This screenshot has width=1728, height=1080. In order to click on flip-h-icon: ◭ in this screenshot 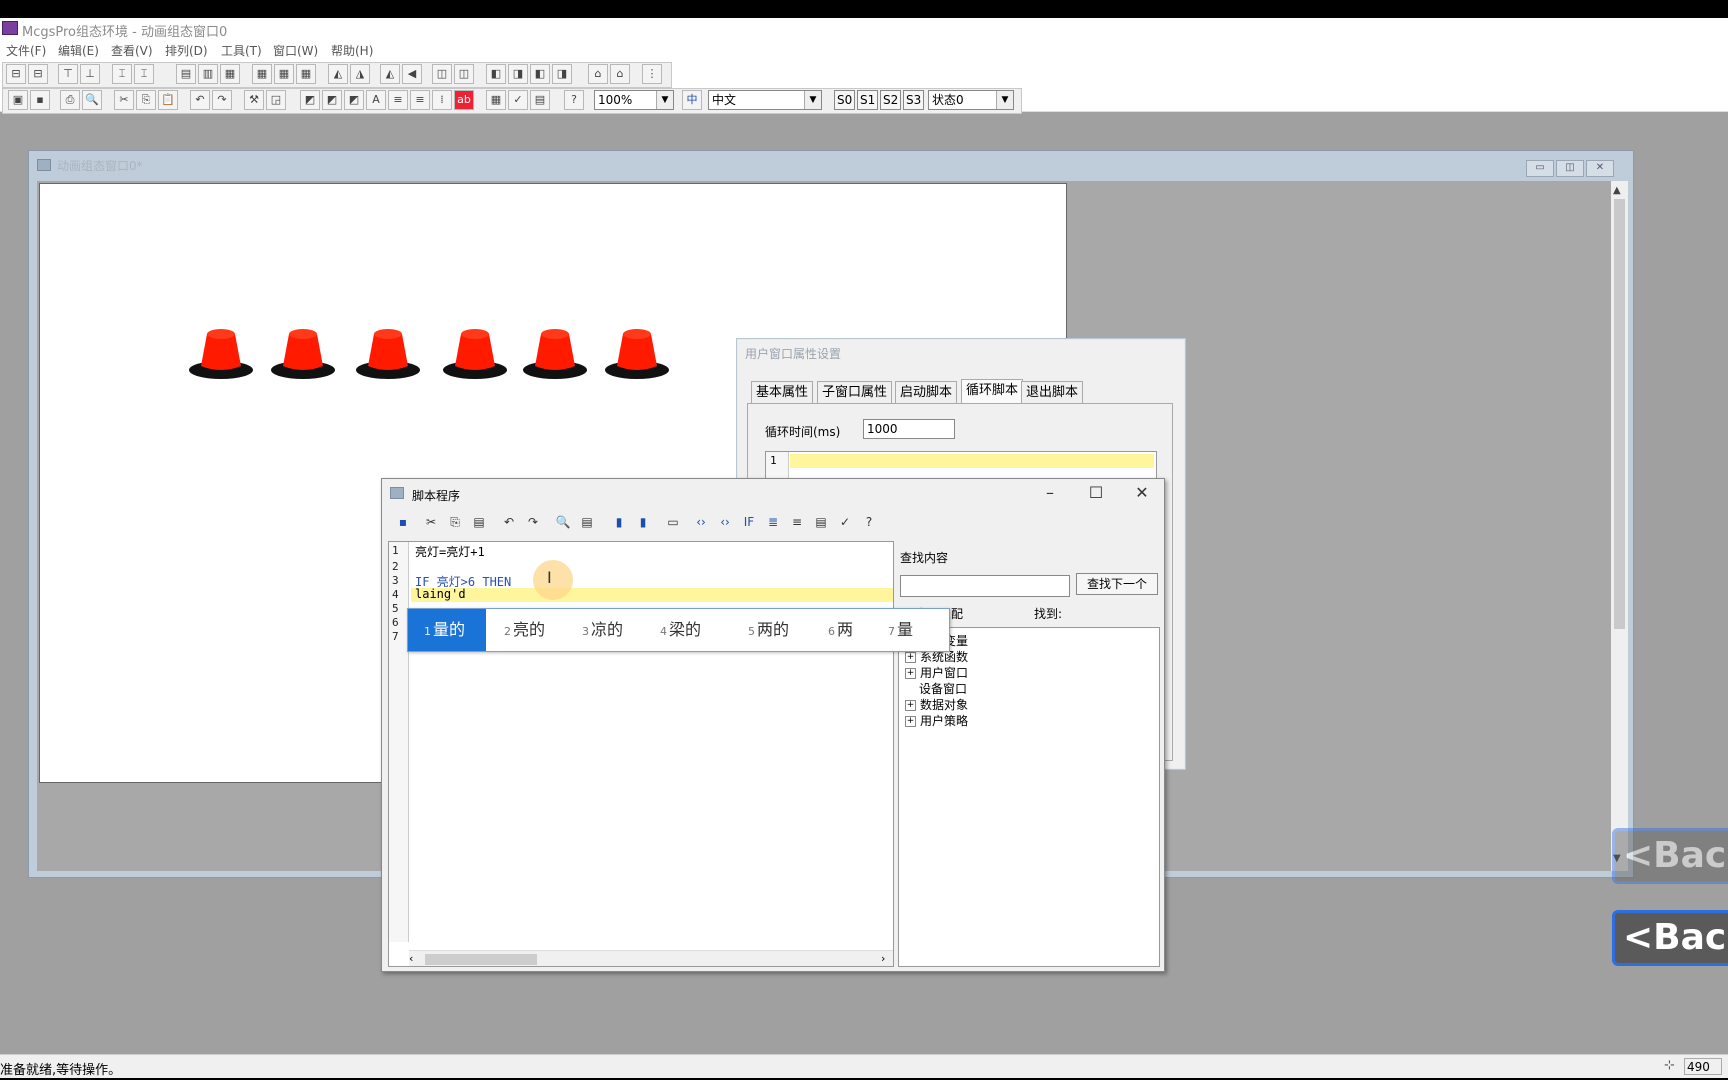, I will do `click(390, 74)`.